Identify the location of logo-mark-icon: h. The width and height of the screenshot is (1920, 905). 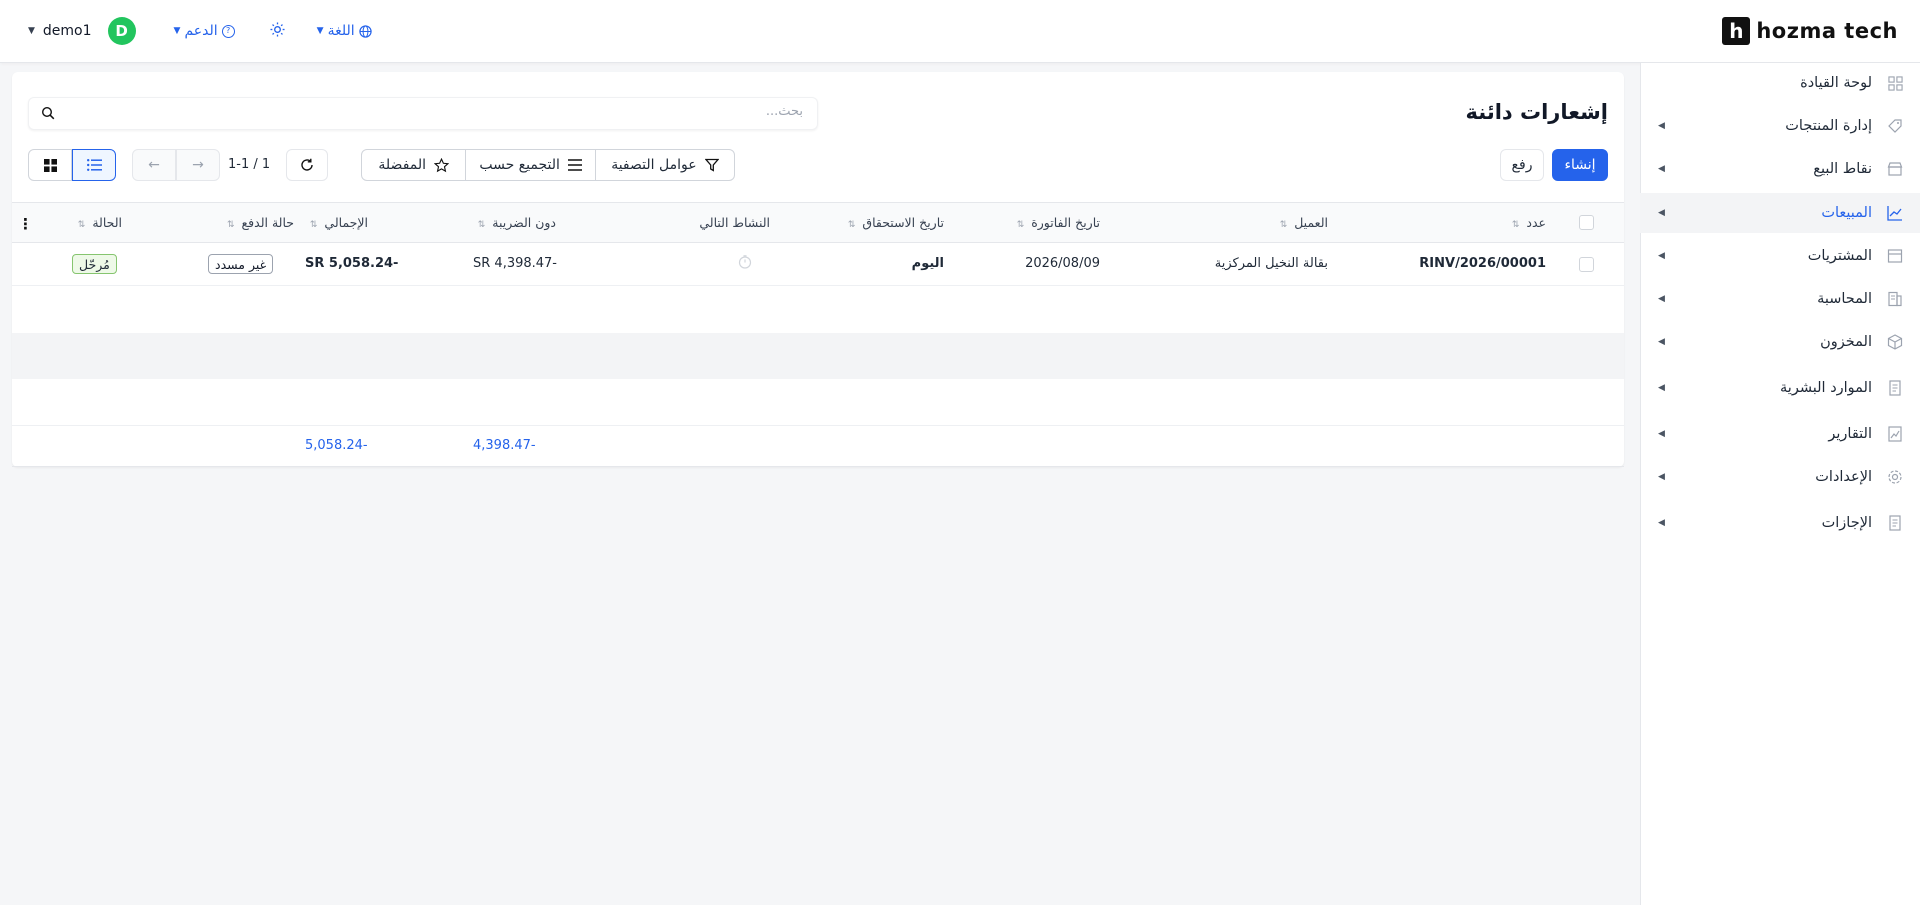
(1736, 31).